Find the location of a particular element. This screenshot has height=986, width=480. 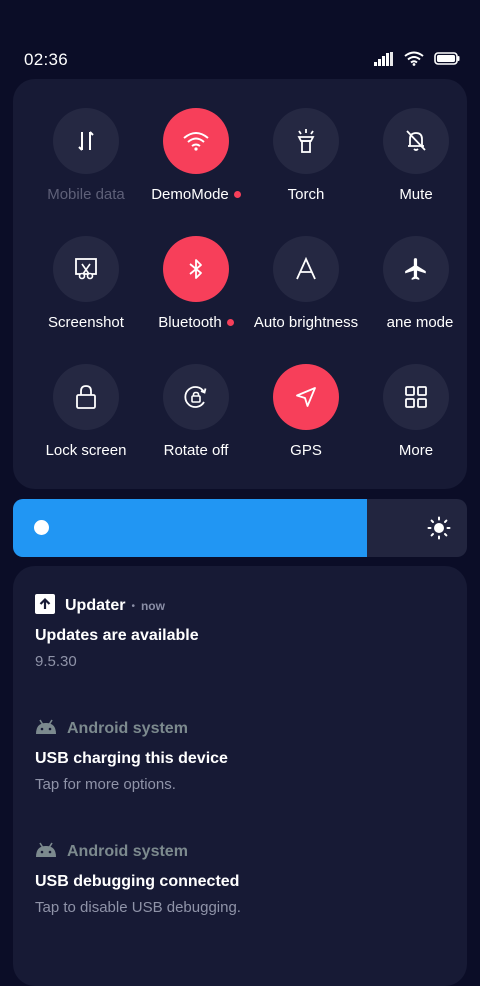

tile-screenshot: Screenshot is located at coordinates (86, 291).